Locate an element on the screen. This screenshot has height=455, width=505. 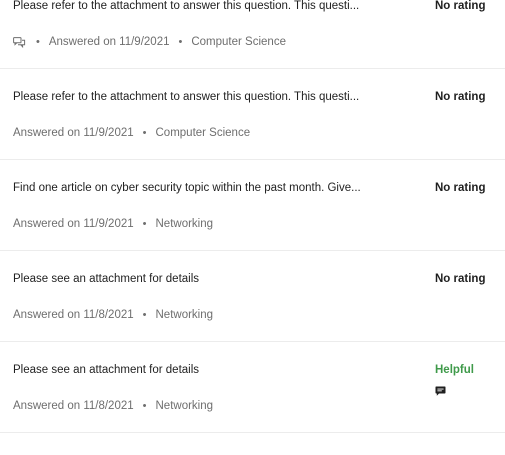
question-meta: Answered on 11/9/2021 • Networking is located at coordinates (113, 224).